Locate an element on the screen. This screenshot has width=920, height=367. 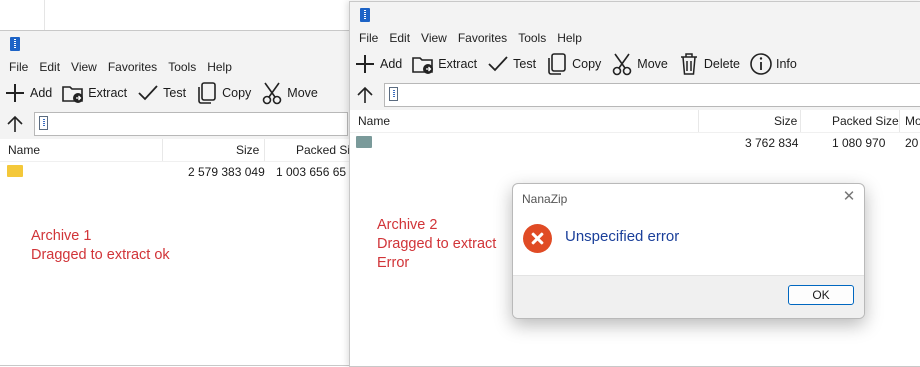
size-cell: 3 762 834 is located at coordinates (772, 143).